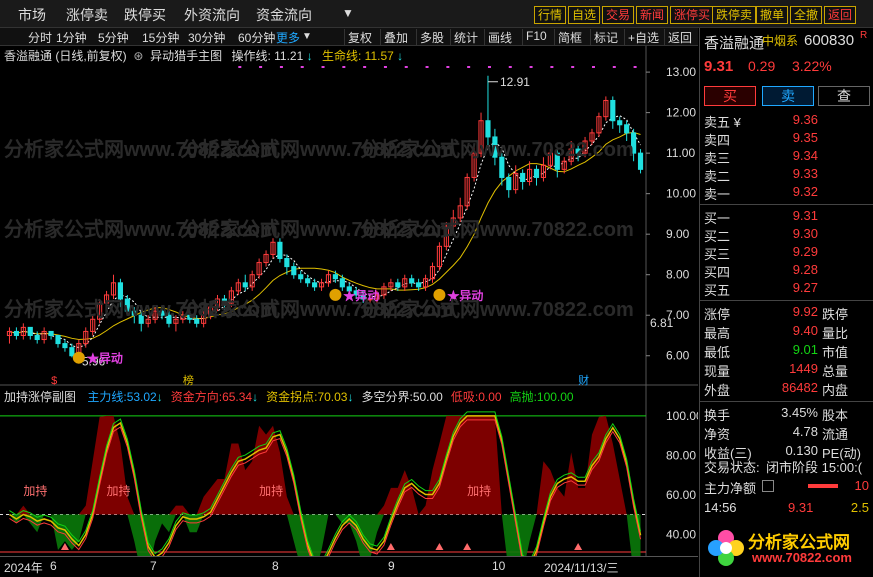 Image resolution: width=873 pixels, height=577 pixels. Describe the element at coordinates (307, 36) in the screenshot. I see `period-more-dropdown-icon: ▼` at that location.